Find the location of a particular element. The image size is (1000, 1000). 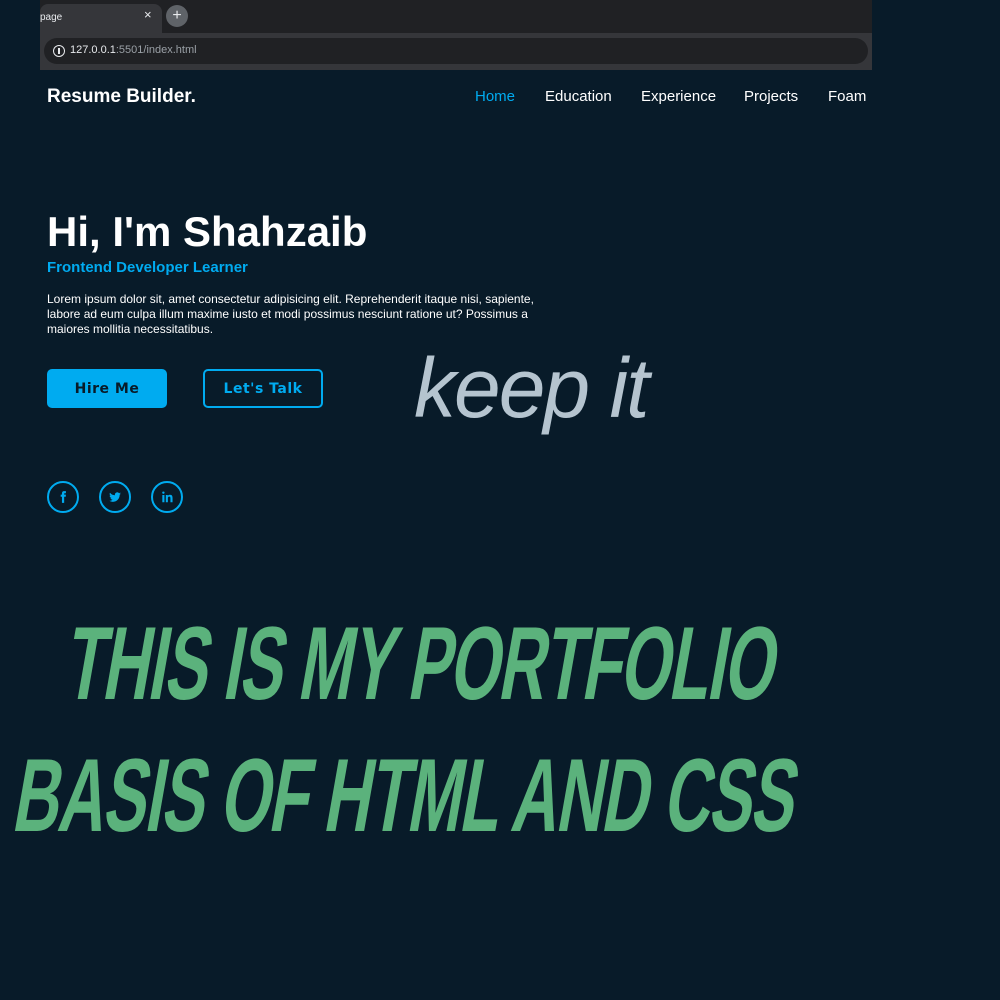

browser-tab-bar: page × + is located at coordinates (456, 16).